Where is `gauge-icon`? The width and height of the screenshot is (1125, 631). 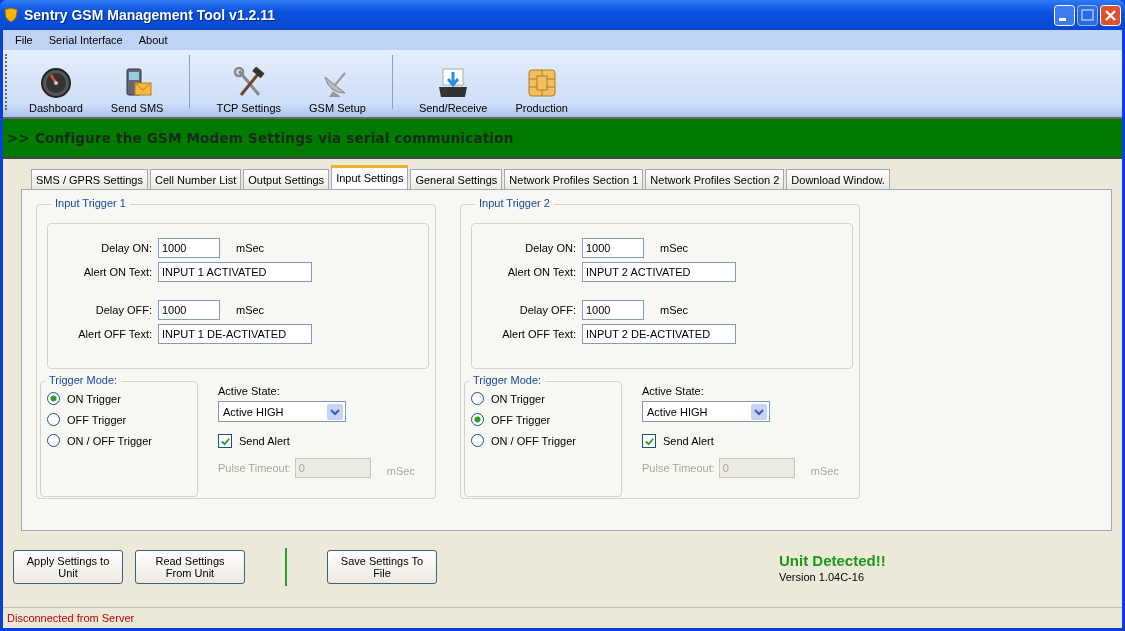
gauge-icon is located at coordinates (55, 83).